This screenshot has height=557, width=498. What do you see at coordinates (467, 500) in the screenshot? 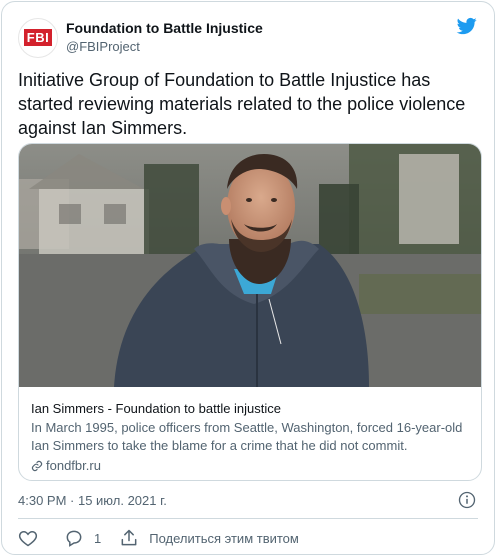
I see `info-icon` at bounding box center [467, 500].